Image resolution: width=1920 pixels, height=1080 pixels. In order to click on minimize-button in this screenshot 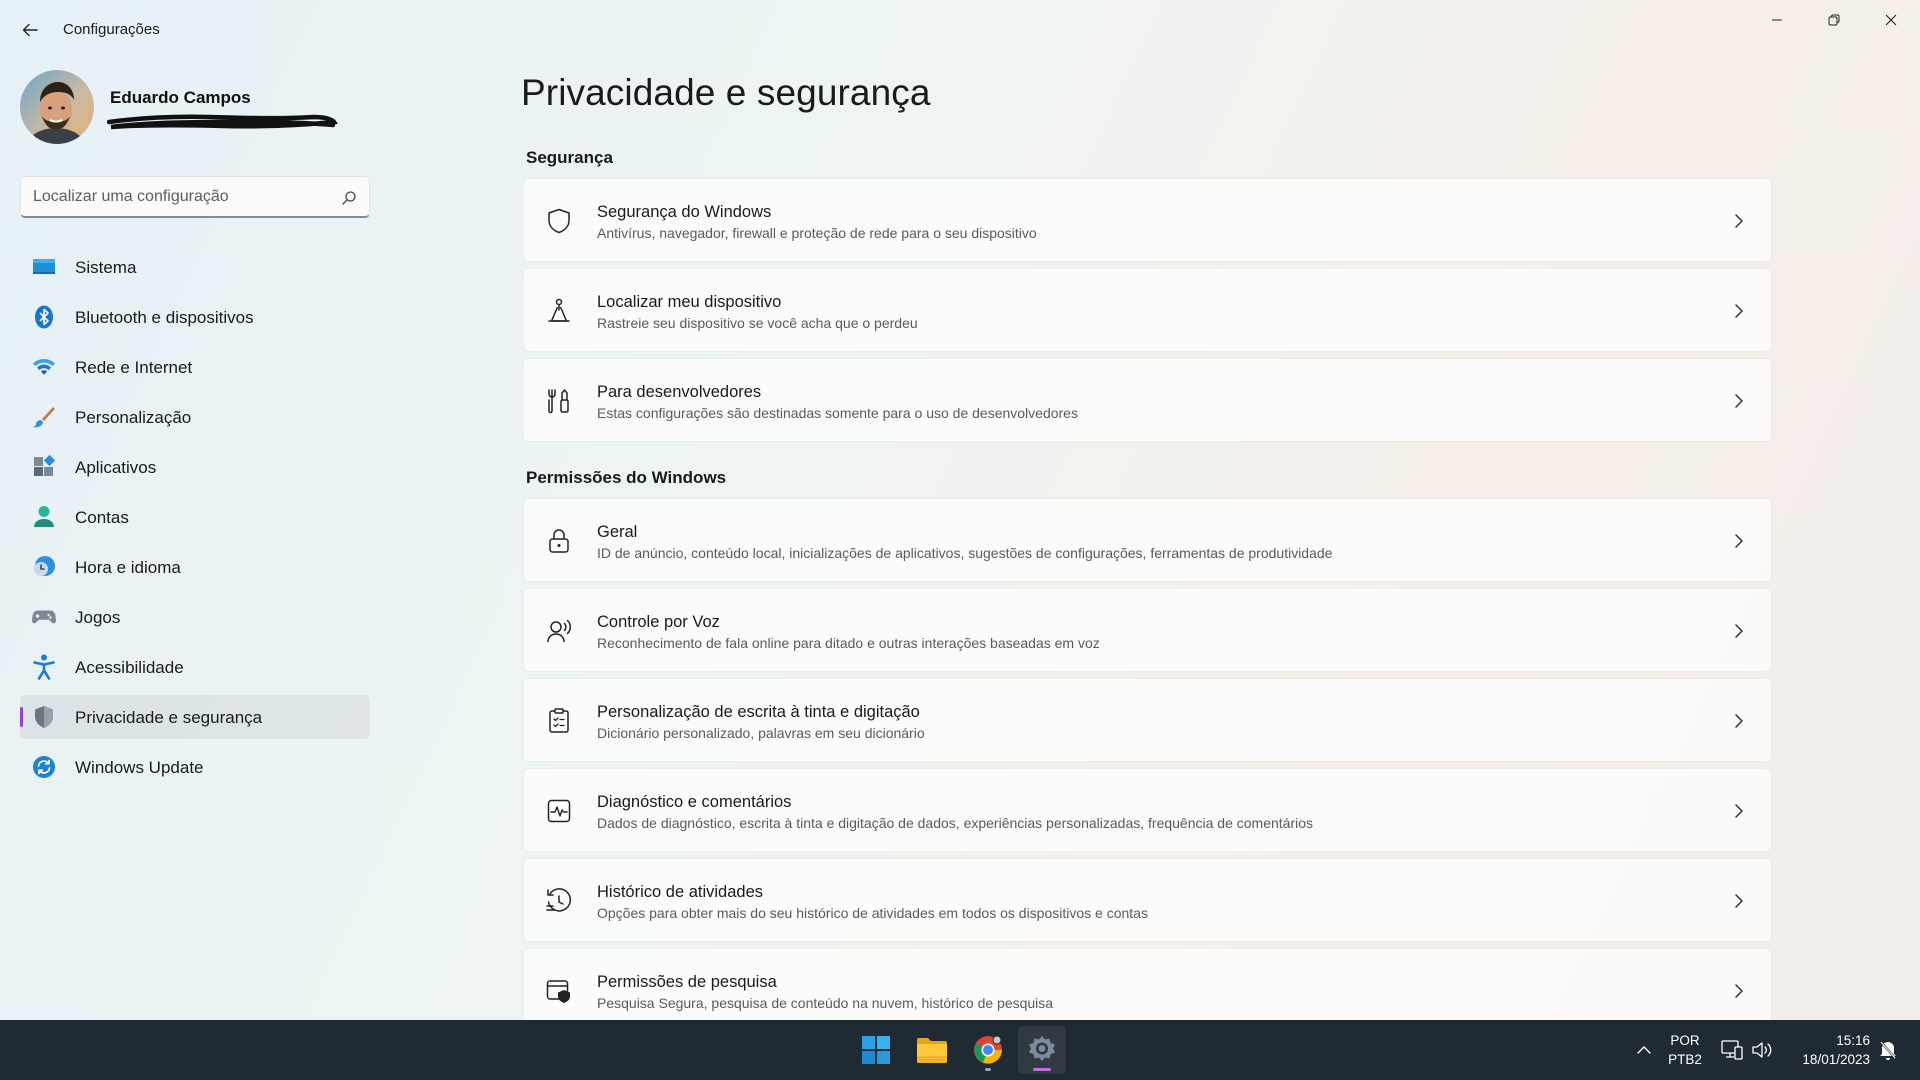, I will do `click(1777, 20)`.